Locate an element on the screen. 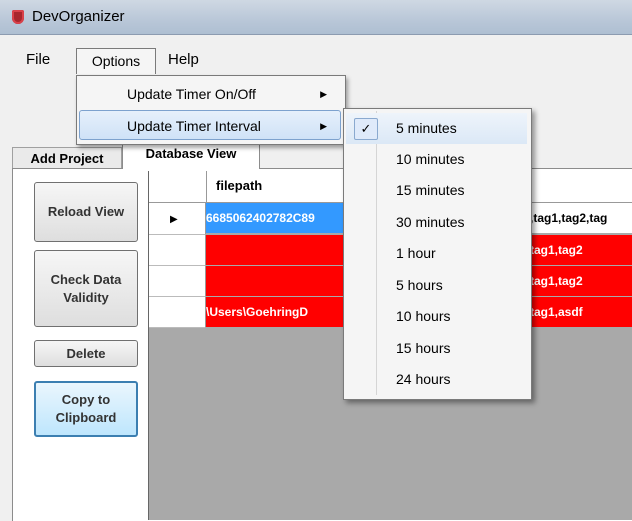  interval-option-label: 15 minutes is located at coordinates (430, 190).